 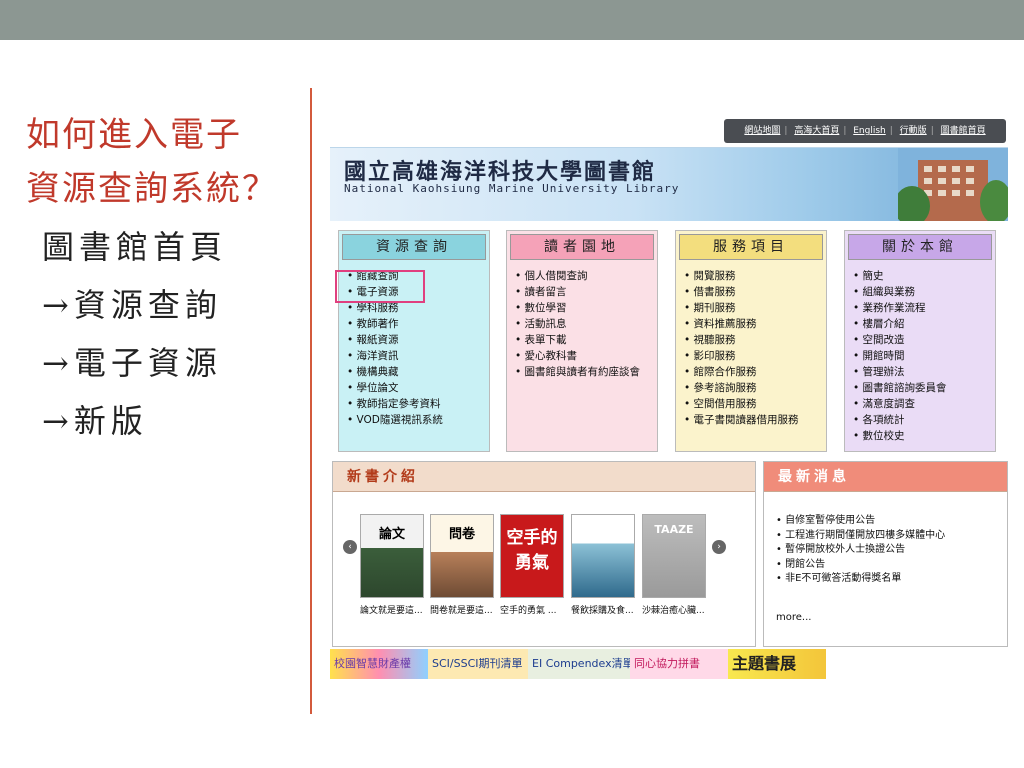 I want to click on menu-item: 表單下載, so click(x=586, y=340).